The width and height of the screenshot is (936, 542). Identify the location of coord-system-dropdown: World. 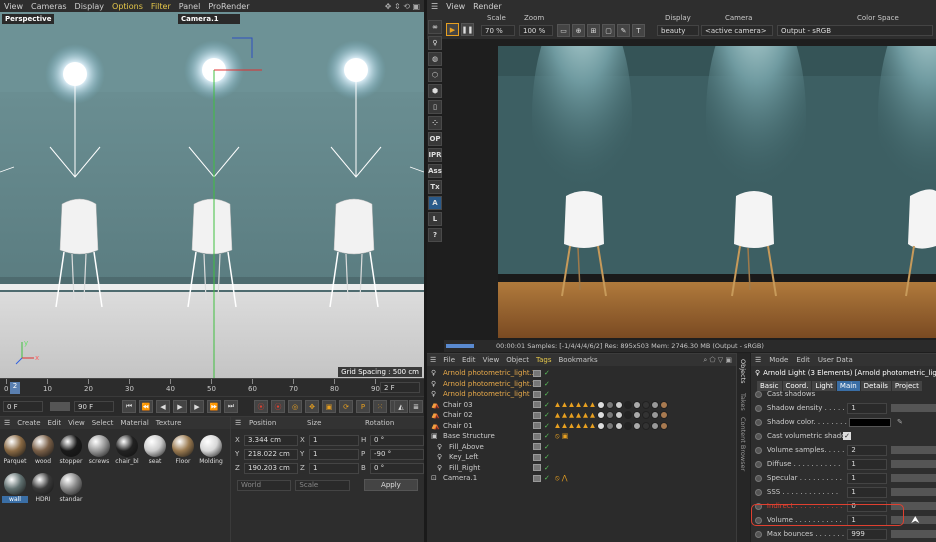
(264, 485).